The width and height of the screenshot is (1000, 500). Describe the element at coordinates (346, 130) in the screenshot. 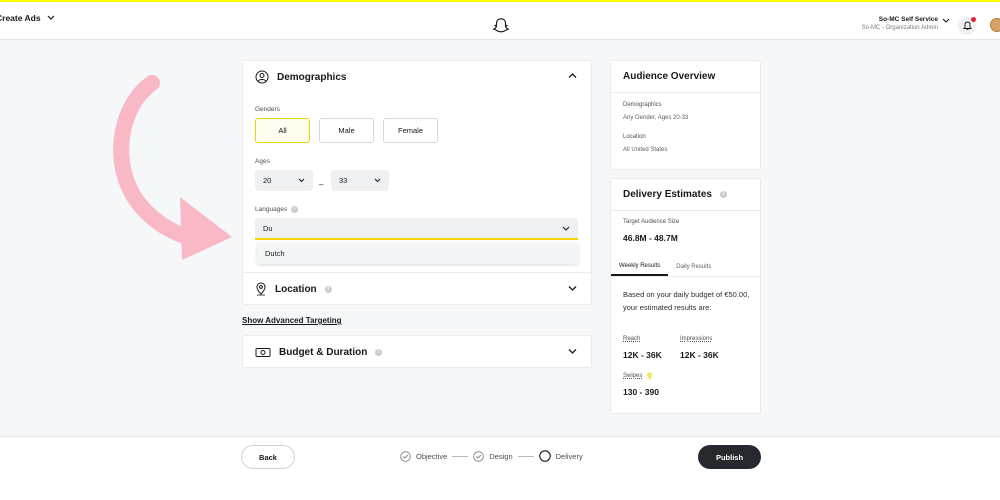

I see `gender-male-button: Male` at that location.